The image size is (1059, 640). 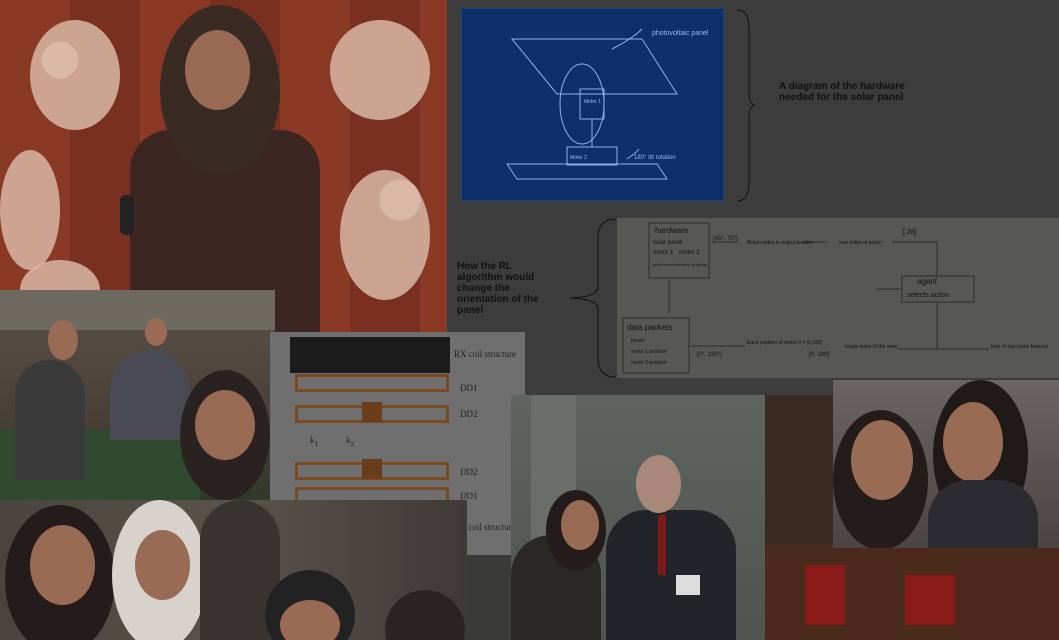 What do you see at coordinates (593, 298) in the screenshot?
I see `rl-brace` at bounding box center [593, 298].